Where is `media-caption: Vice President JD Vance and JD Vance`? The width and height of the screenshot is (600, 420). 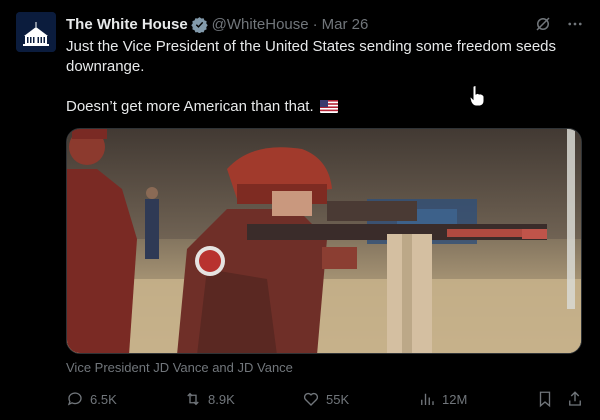
media-caption: Vice President JD Vance and JD Vance is located at coordinates (179, 367).